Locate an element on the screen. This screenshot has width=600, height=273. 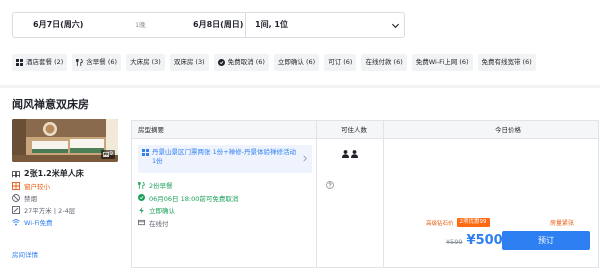
price: ¥599 ¥500 is located at coordinates (474, 240).